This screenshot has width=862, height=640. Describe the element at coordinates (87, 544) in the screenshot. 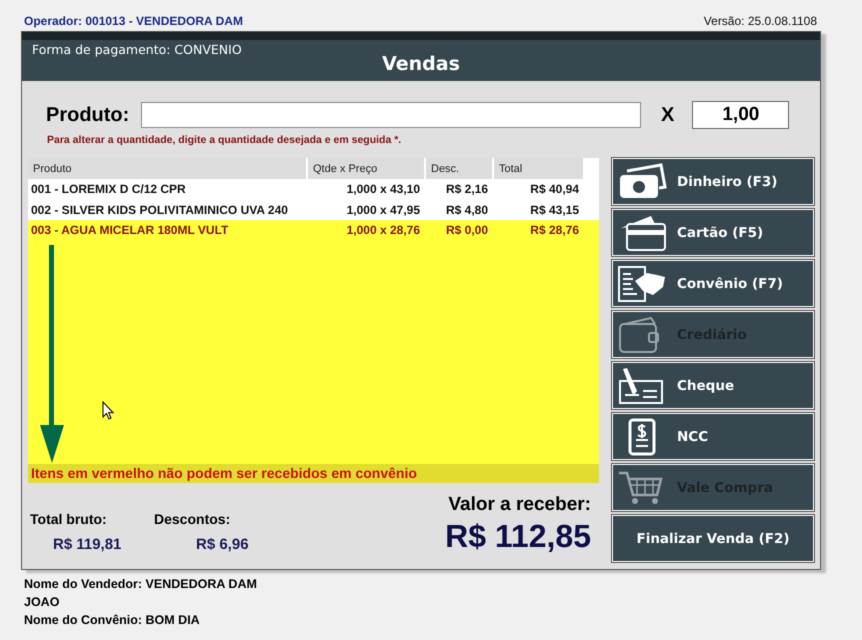

I see `gross-total-value: R$ 119,81` at that location.